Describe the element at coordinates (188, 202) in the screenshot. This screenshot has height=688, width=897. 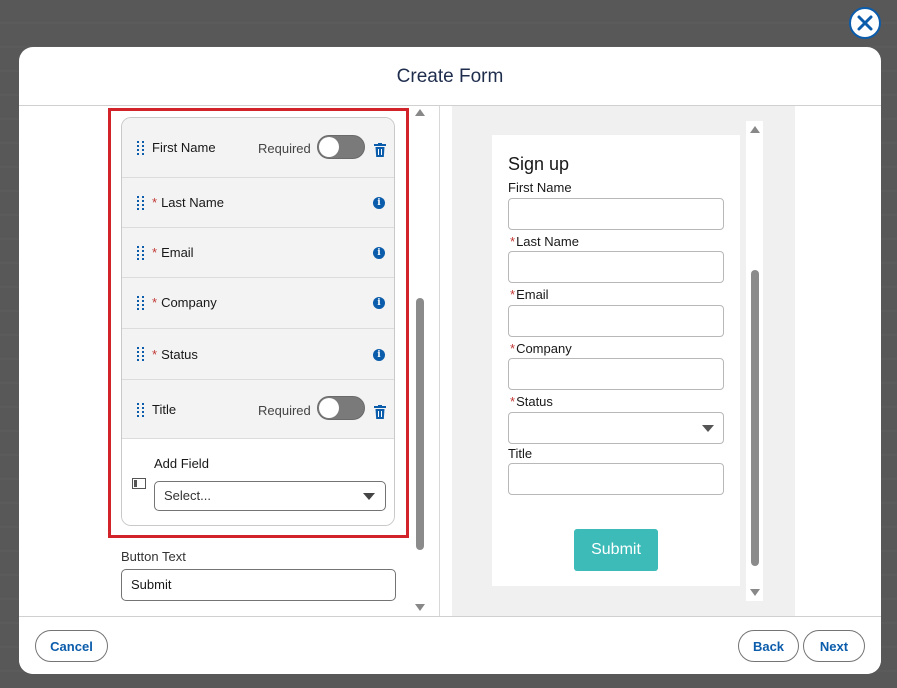
I see `field-label: * Last Name` at that location.